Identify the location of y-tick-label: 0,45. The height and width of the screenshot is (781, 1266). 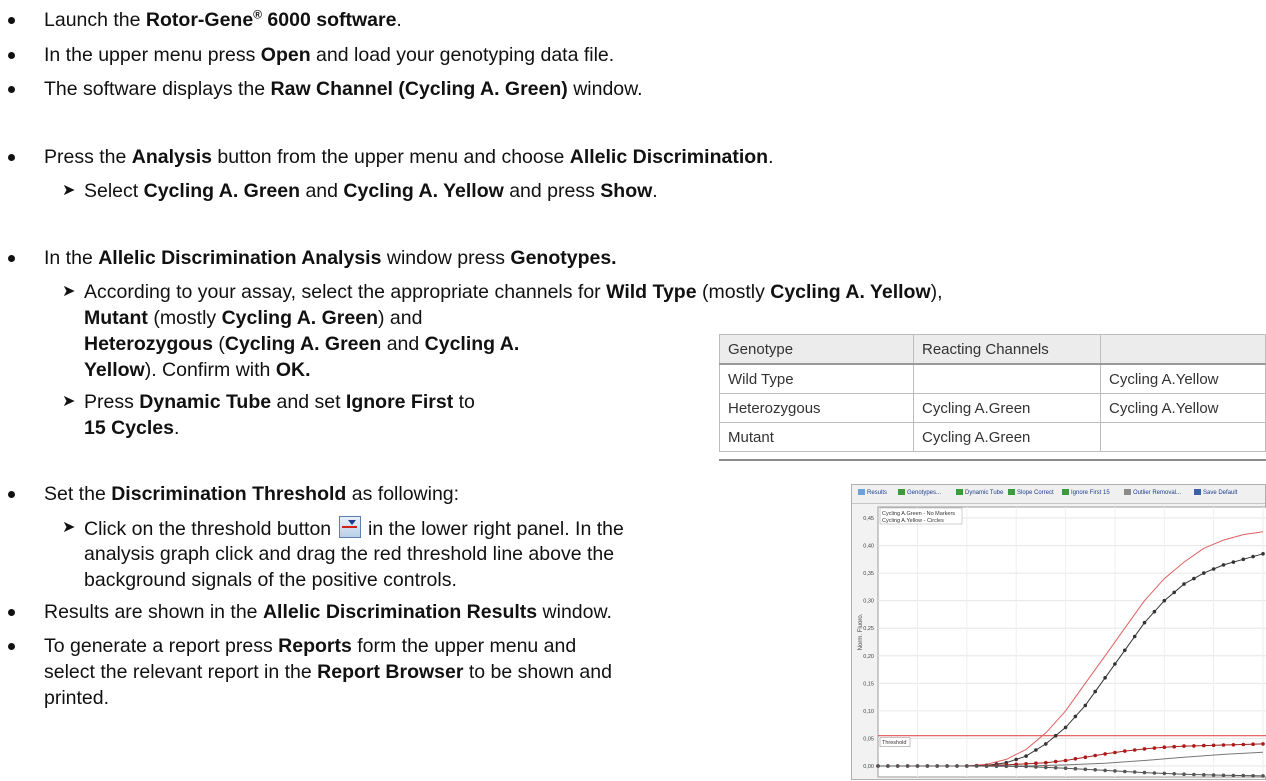
(868, 519).